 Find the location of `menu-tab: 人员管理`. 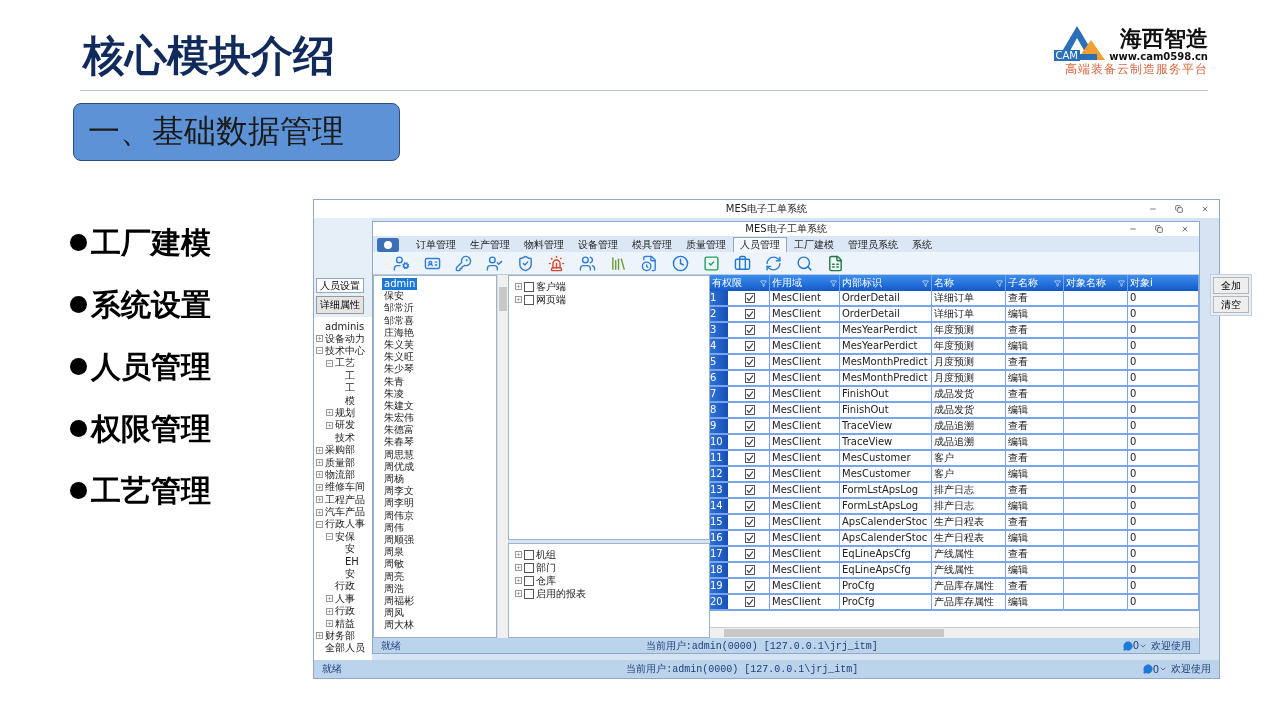

menu-tab: 人员管理 is located at coordinates (760, 244).